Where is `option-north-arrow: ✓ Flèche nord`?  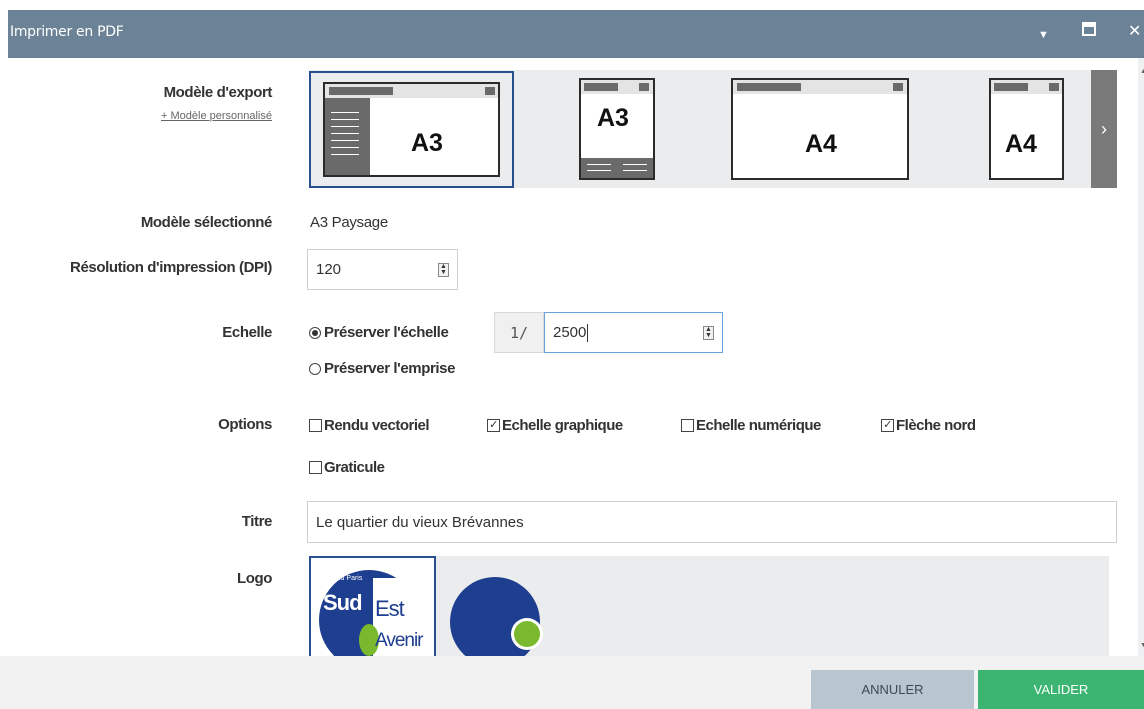 option-north-arrow: ✓ Flèche nord is located at coordinates (928, 425).